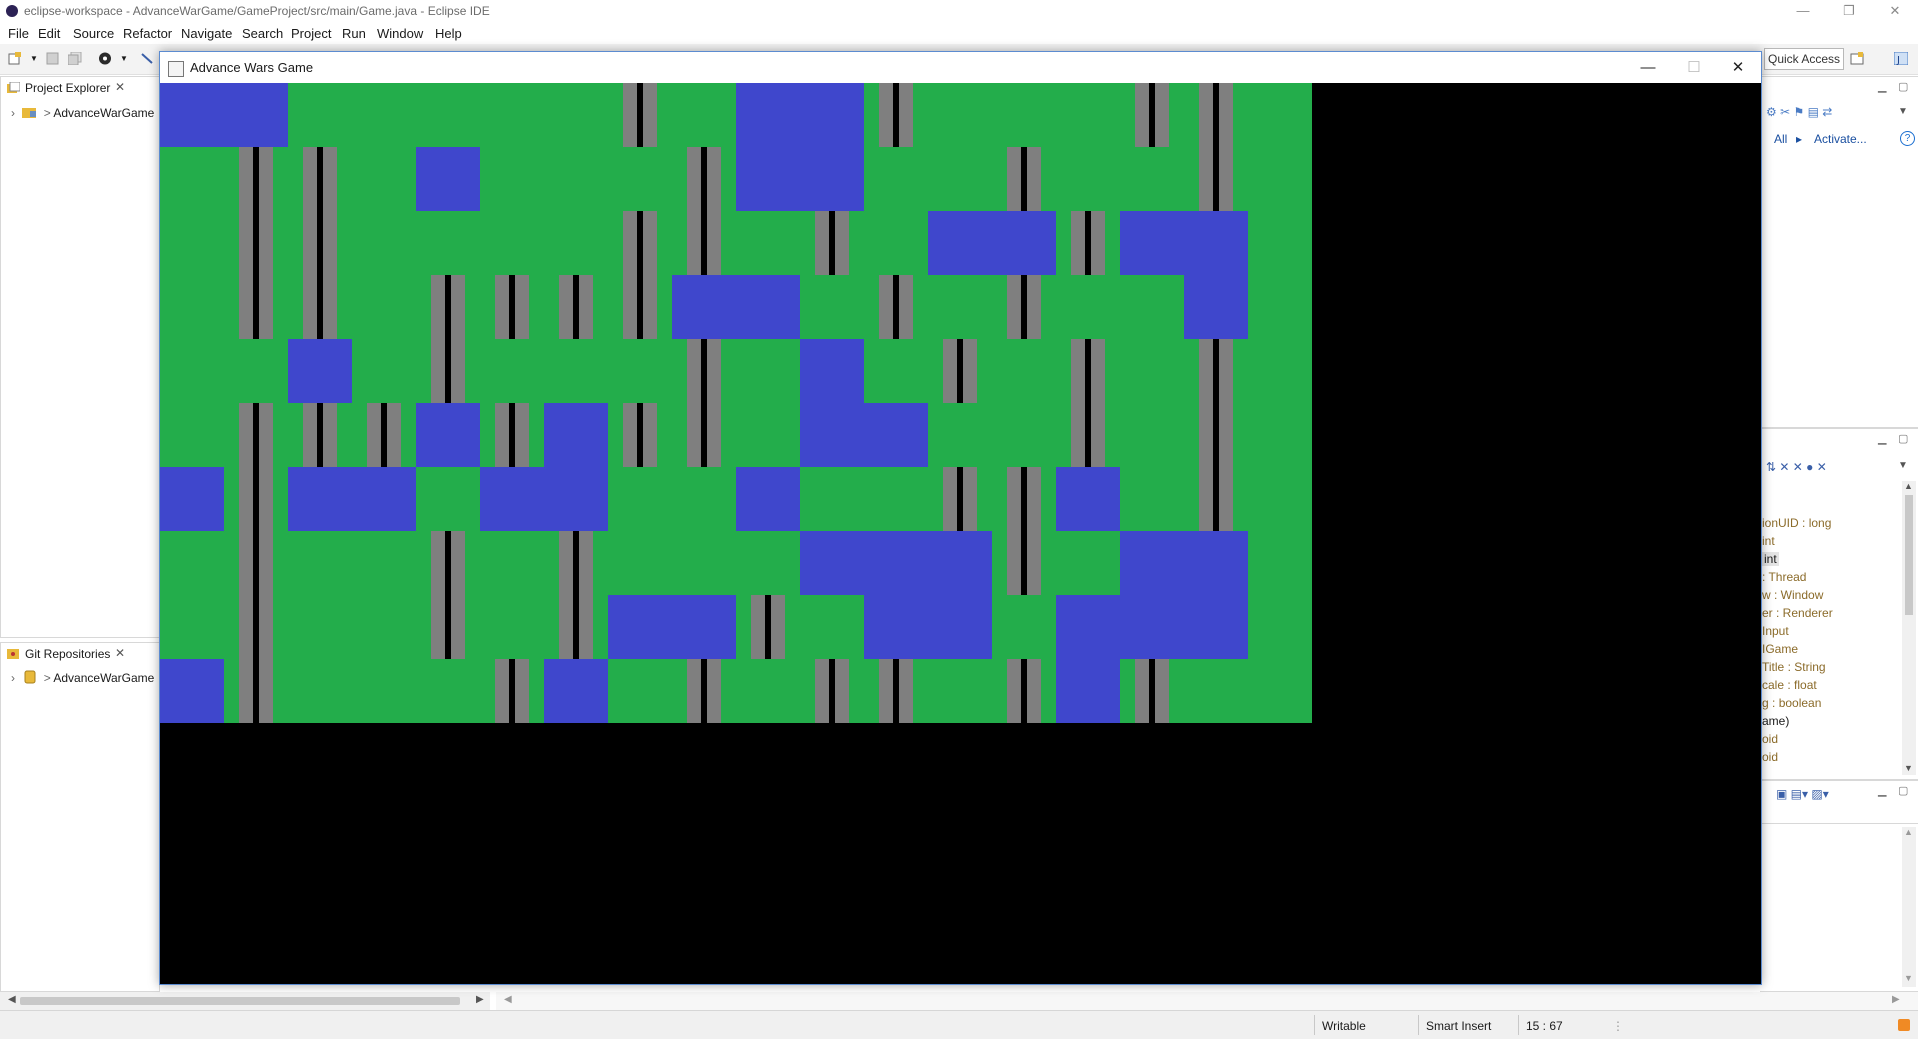 The image size is (1918, 1039). I want to click on view-menu-icon: ▼, so click(1903, 465).